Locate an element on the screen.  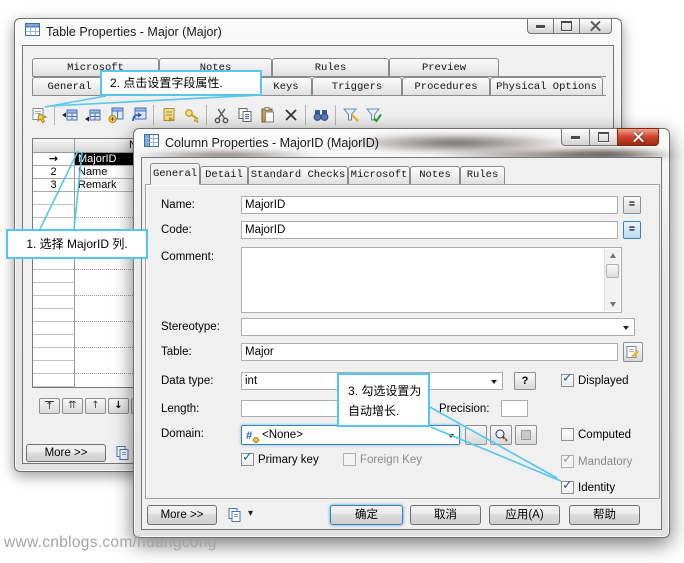
name-input: MajorID is located at coordinates (429, 205).